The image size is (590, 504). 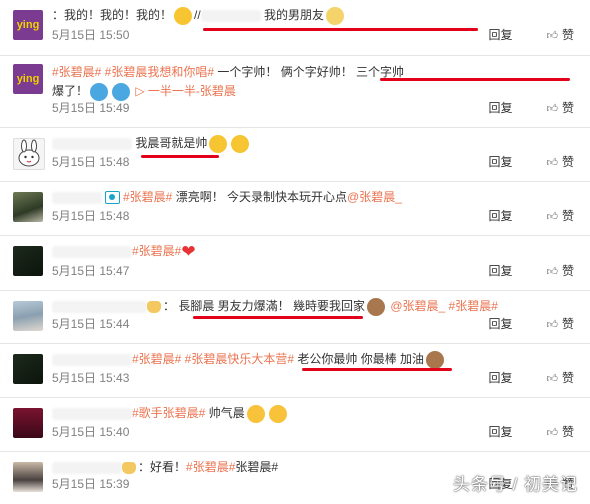 What do you see at coordinates (112, 15) in the screenshot?
I see `comment-text-segment: ：我的！我的！我的！` at bounding box center [112, 15].